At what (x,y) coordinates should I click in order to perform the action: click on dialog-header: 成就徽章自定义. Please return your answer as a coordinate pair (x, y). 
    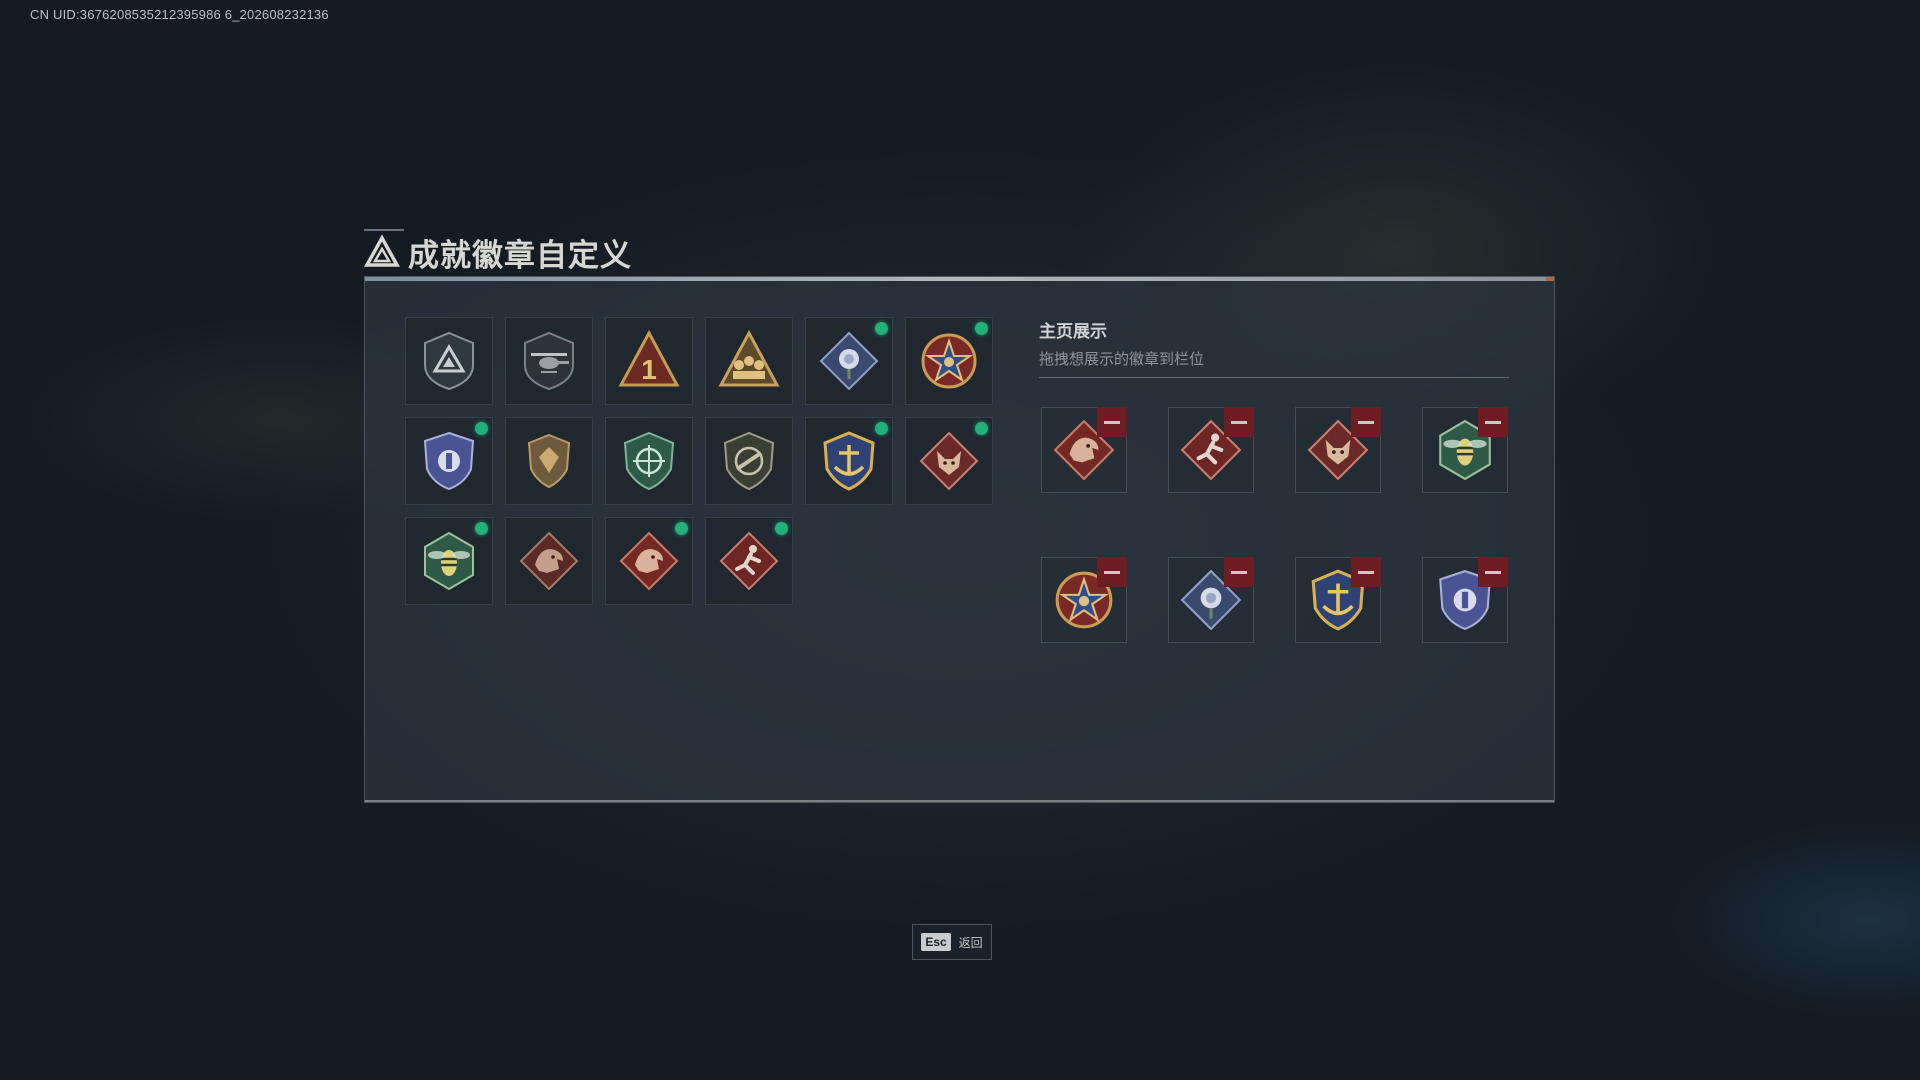
    Looking at the image, I should click on (498, 252).